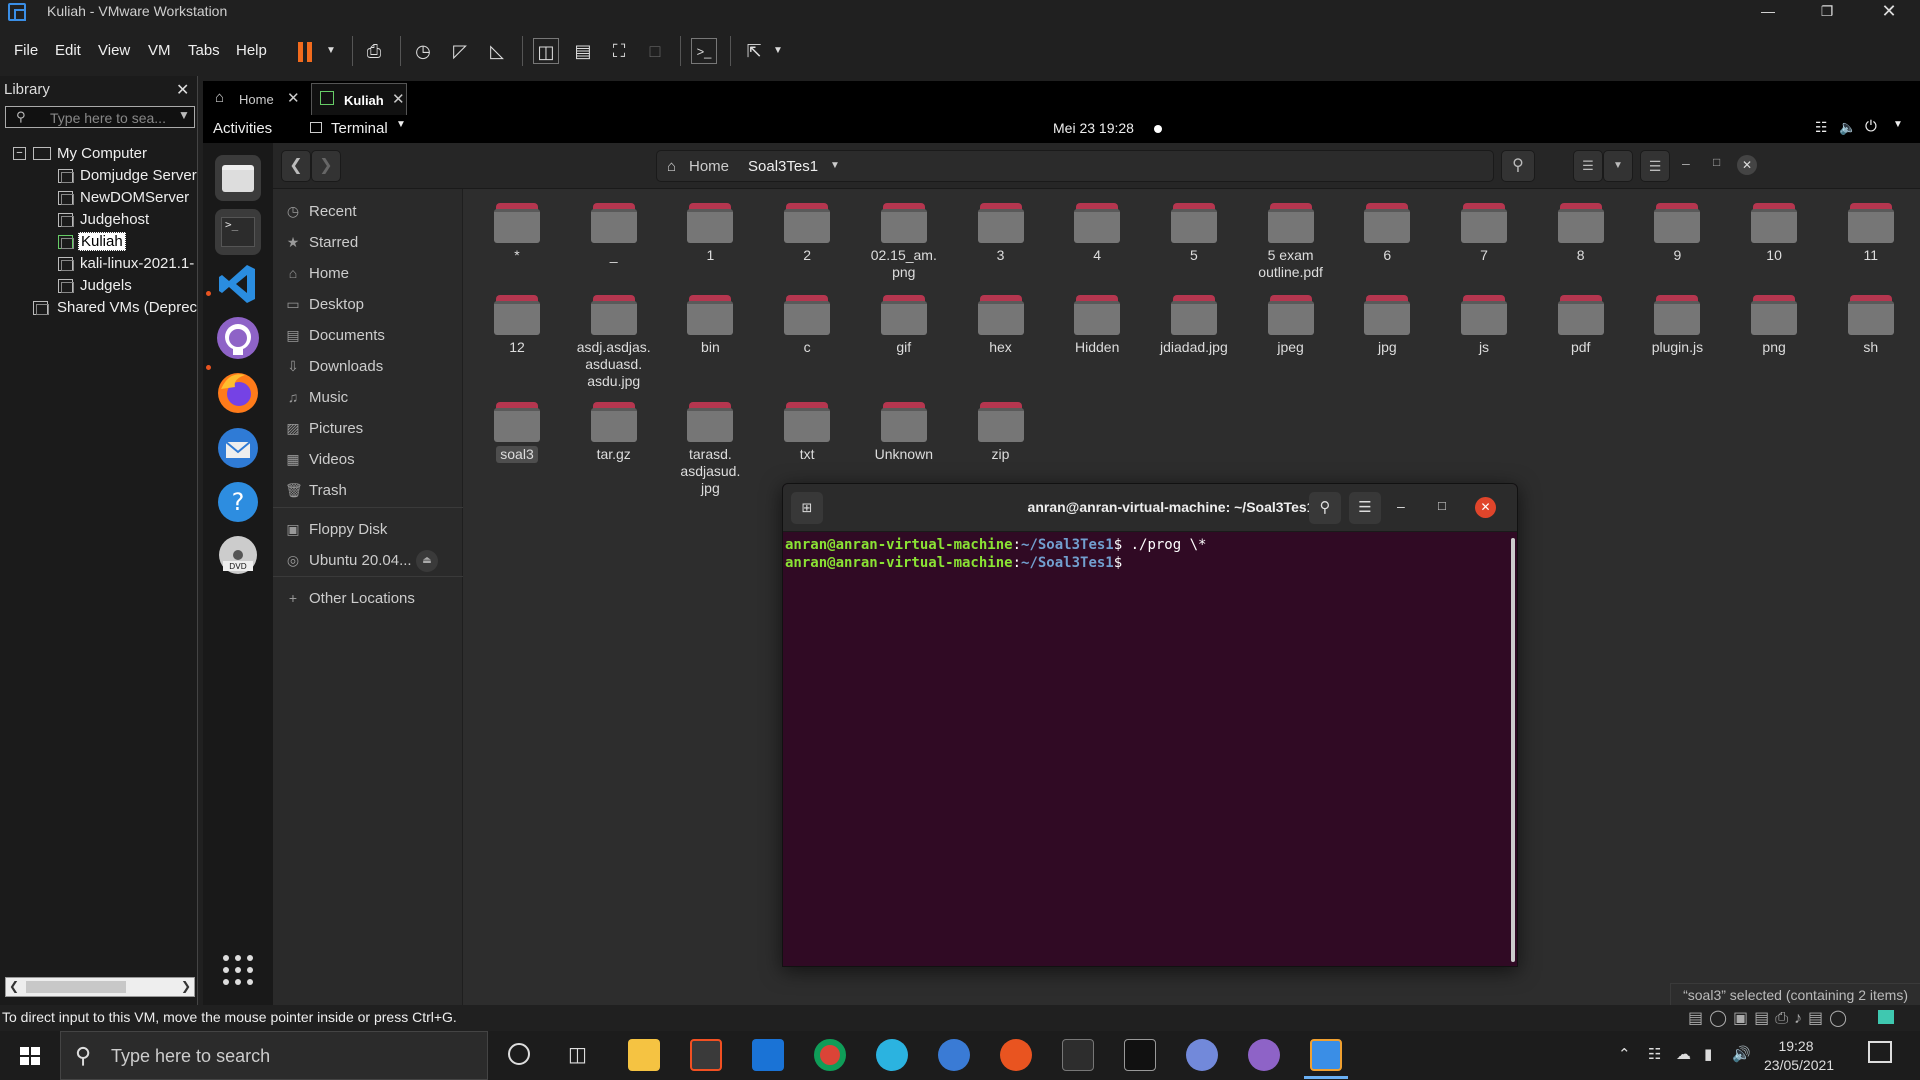 The height and width of the screenshot is (1080, 1920). Describe the element at coordinates (1768, 12) in the screenshot. I see `minimize-button: —` at that location.